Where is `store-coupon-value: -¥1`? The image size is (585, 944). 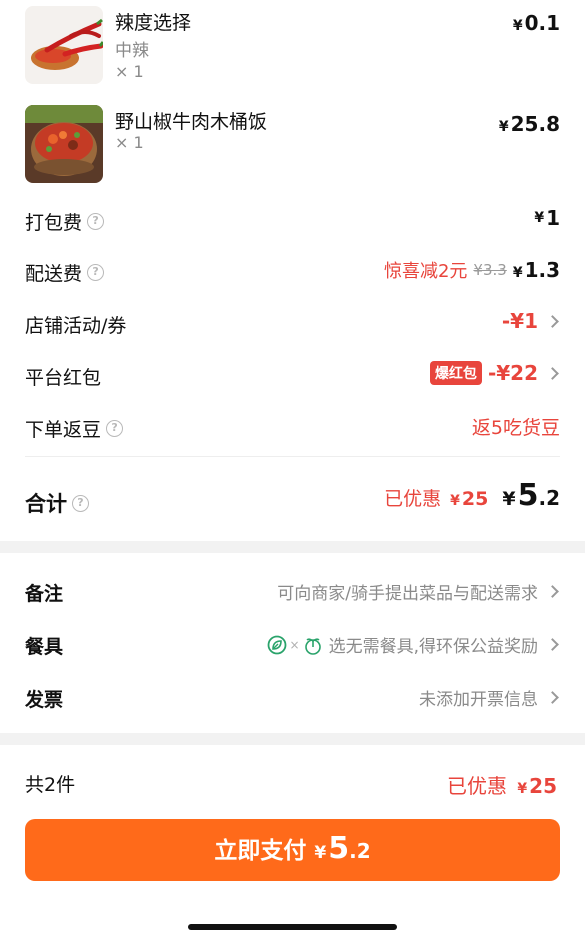
store-coupon-value: -¥1 is located at coordinates (531, 321).